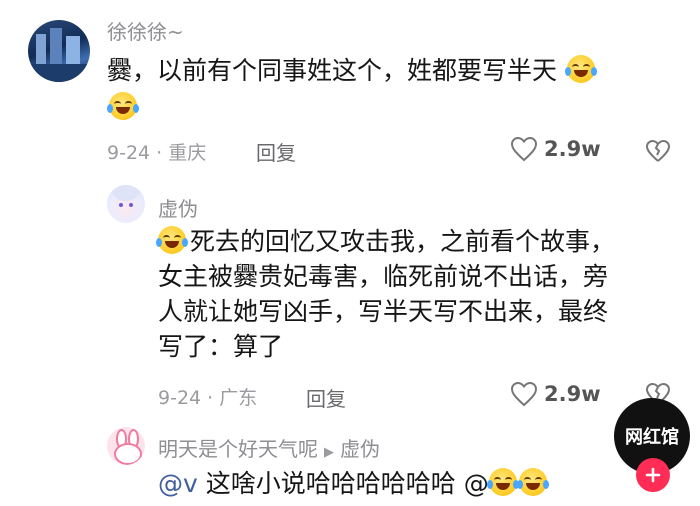  Describe the element at coordinates (157, 153) in the screenshot. I see `comment-date-location: 9-24 · 重庆` at that location.